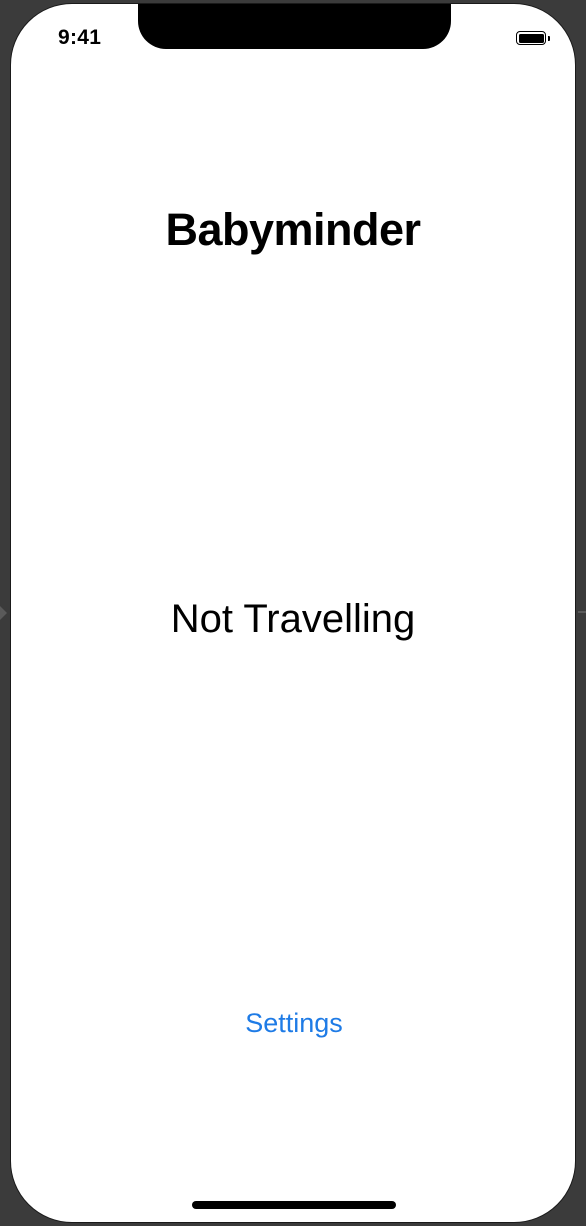 The image size is (586, 1226). Describe the element at coordinates (294, 1205) in the screenshot. I see `home-indicator` at that location.